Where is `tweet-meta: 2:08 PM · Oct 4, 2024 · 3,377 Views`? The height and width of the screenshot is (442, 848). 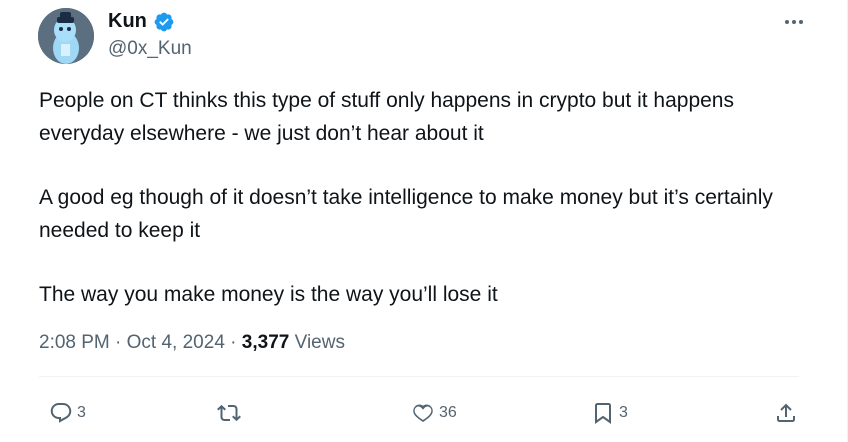
tweet-meta: 2:08 PM · Oct 4, 2024 · 3,377 Views is located at coordinates (192, 343).